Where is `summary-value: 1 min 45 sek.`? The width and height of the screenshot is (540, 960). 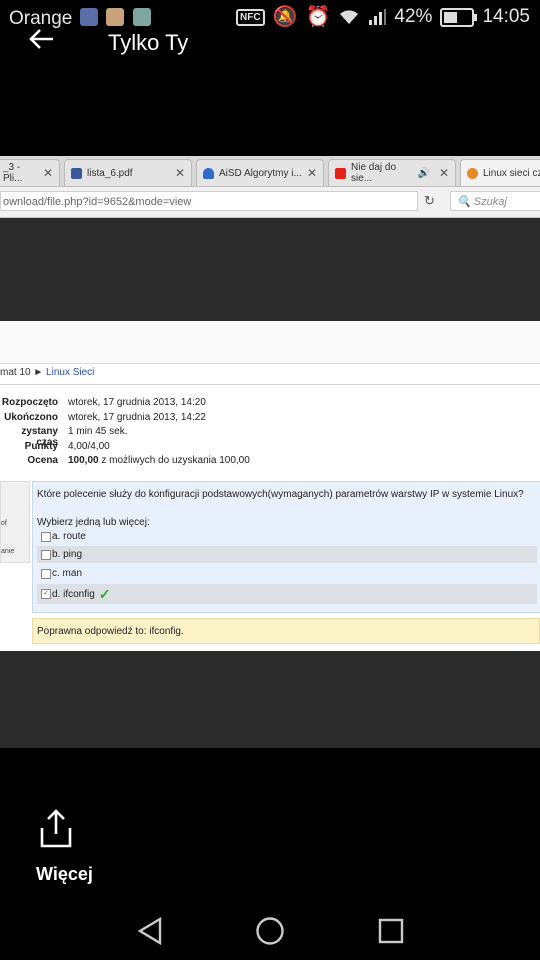
summary-value: 1 min 45 sek. is located at coordinates (98, 431).